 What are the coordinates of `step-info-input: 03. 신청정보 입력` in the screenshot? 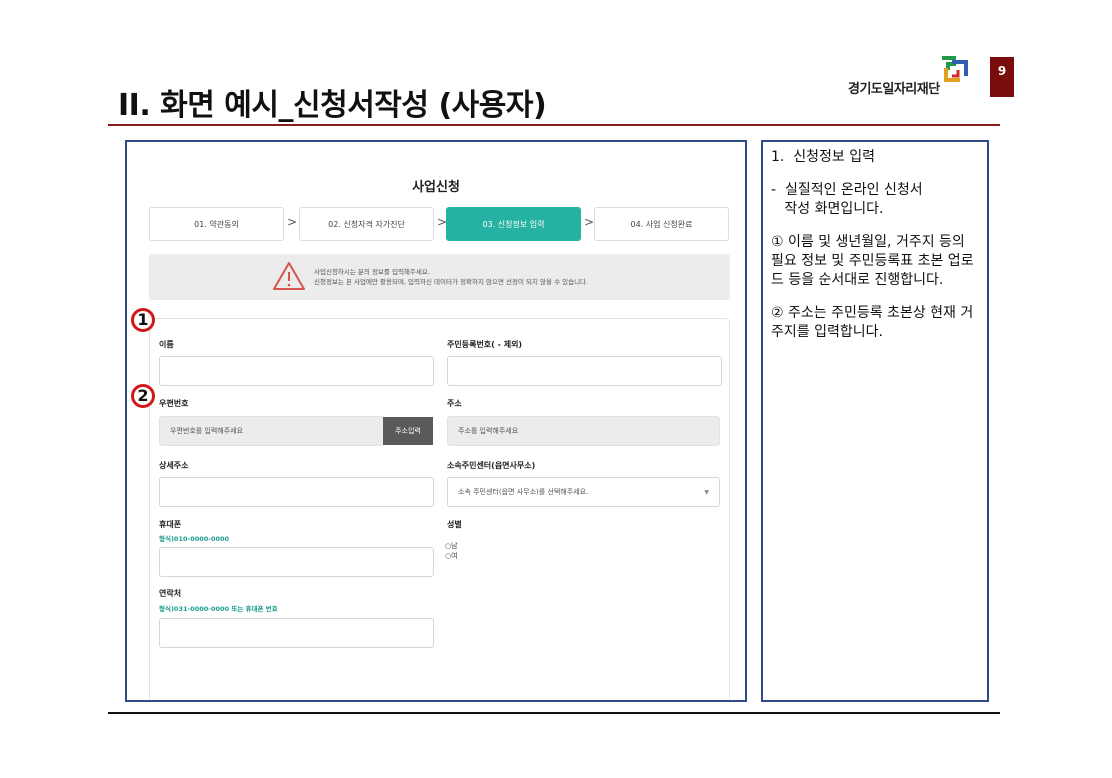 It's located at (513, 224).